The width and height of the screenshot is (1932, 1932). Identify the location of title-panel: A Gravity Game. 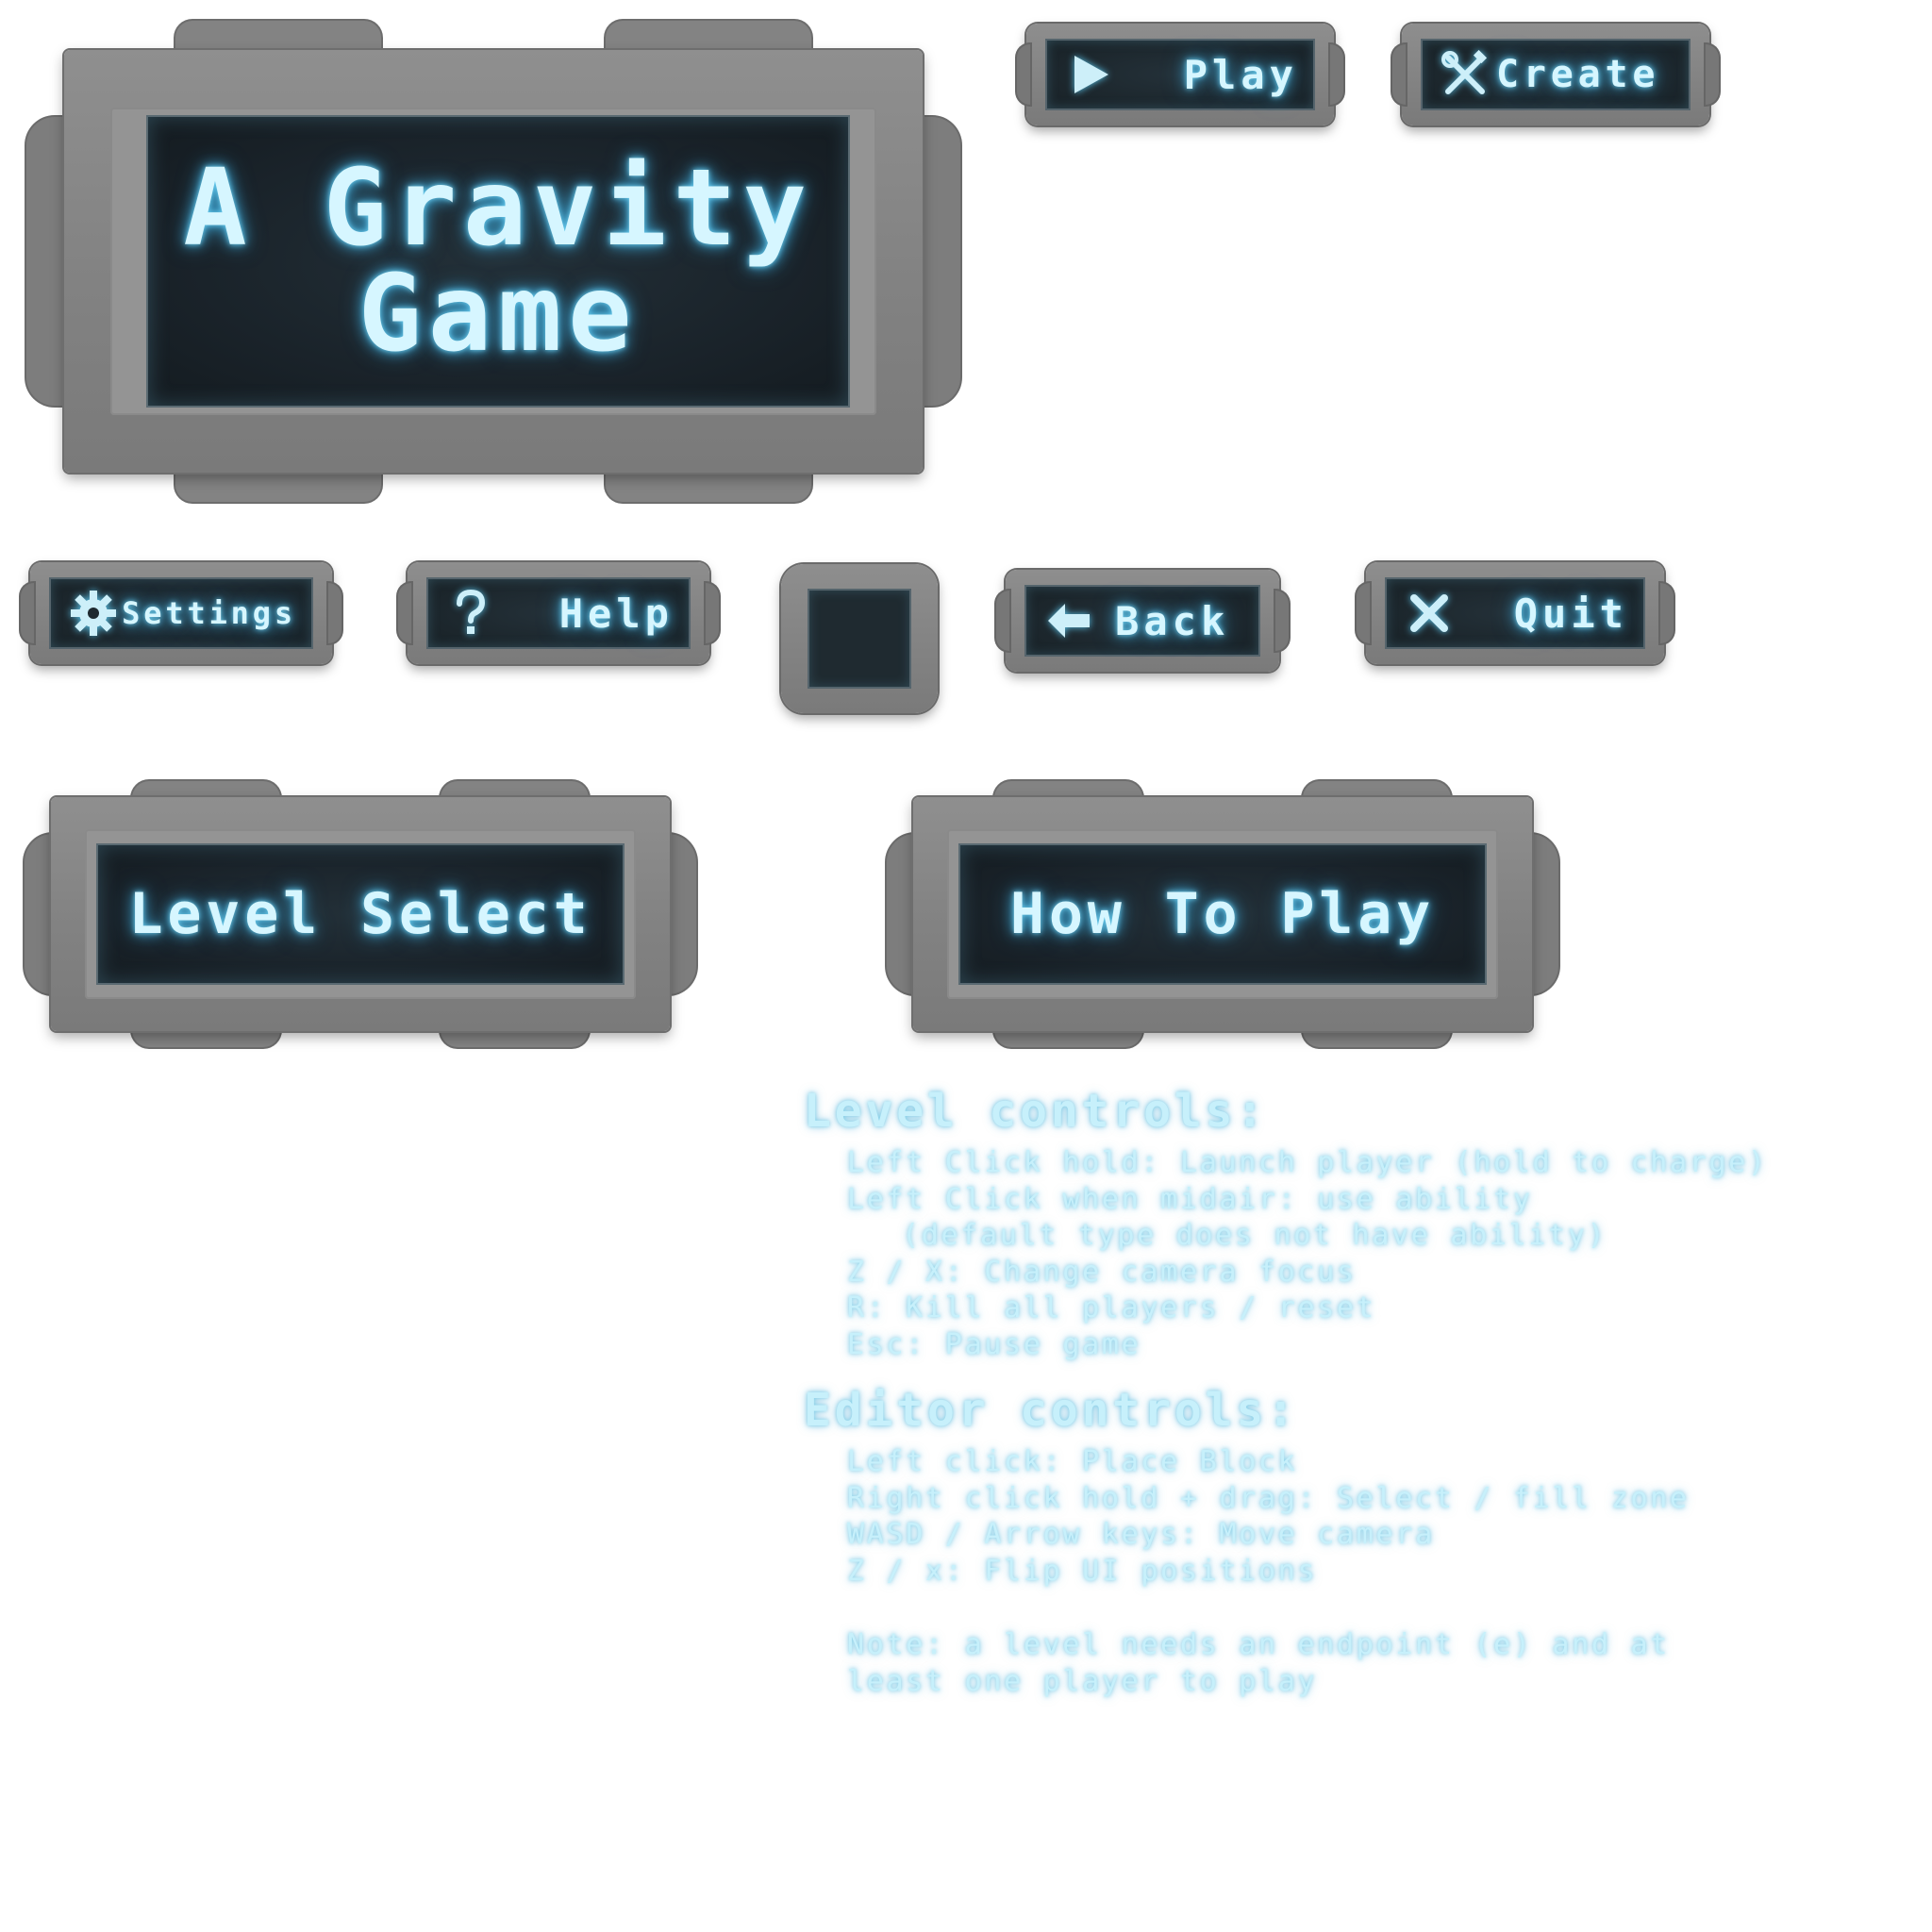
(493, 261).